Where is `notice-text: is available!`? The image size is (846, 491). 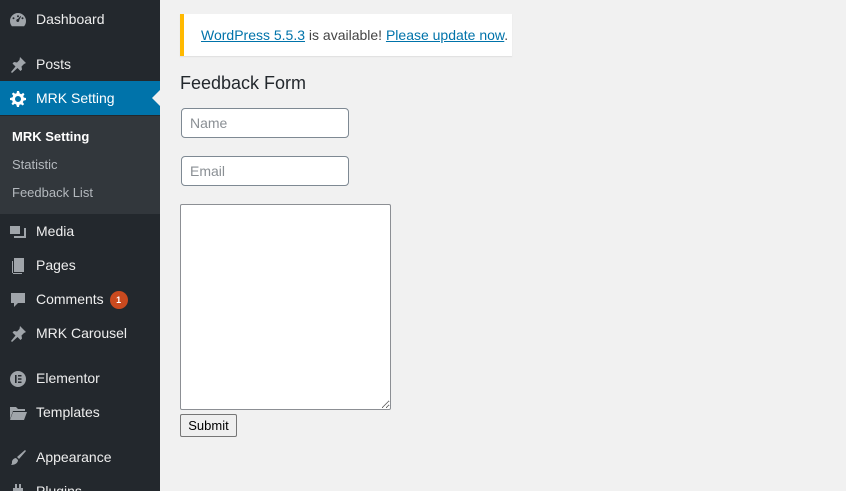
notice-text: is available! is located at coordinates (345, 35).